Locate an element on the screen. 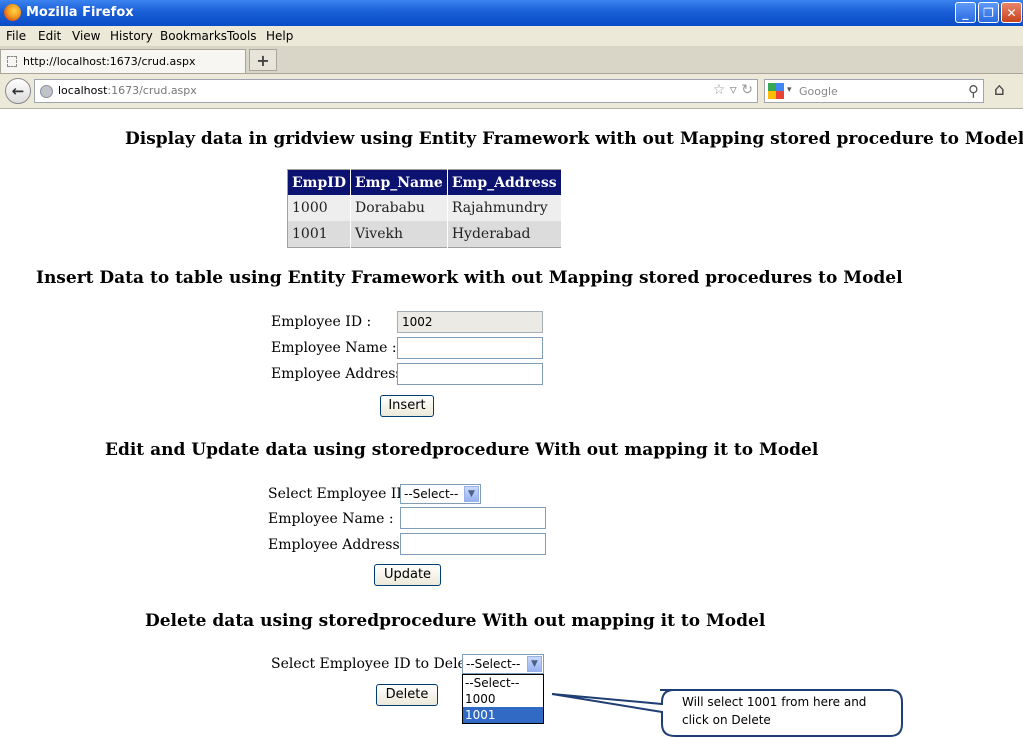 The height and width of the screenshot is (738, 1023). update-select-id-label: Select Employee ID : is located at coordinates (342, 494).